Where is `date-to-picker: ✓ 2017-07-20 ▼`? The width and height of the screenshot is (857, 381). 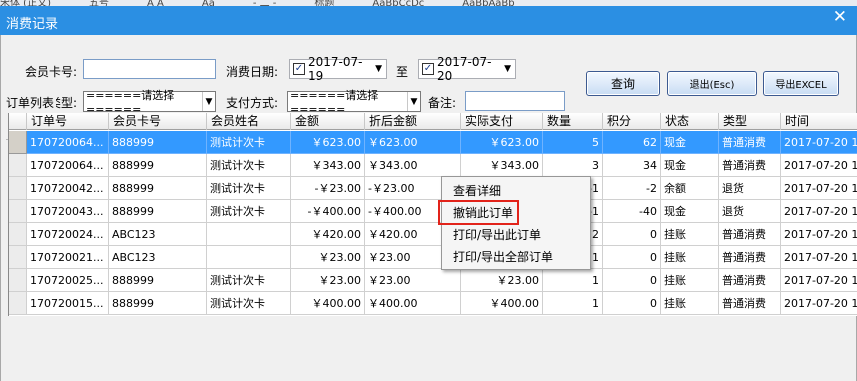 date-to-picker: ✓ 2017-07-20 ▼ is located at coordinates (467, 69).